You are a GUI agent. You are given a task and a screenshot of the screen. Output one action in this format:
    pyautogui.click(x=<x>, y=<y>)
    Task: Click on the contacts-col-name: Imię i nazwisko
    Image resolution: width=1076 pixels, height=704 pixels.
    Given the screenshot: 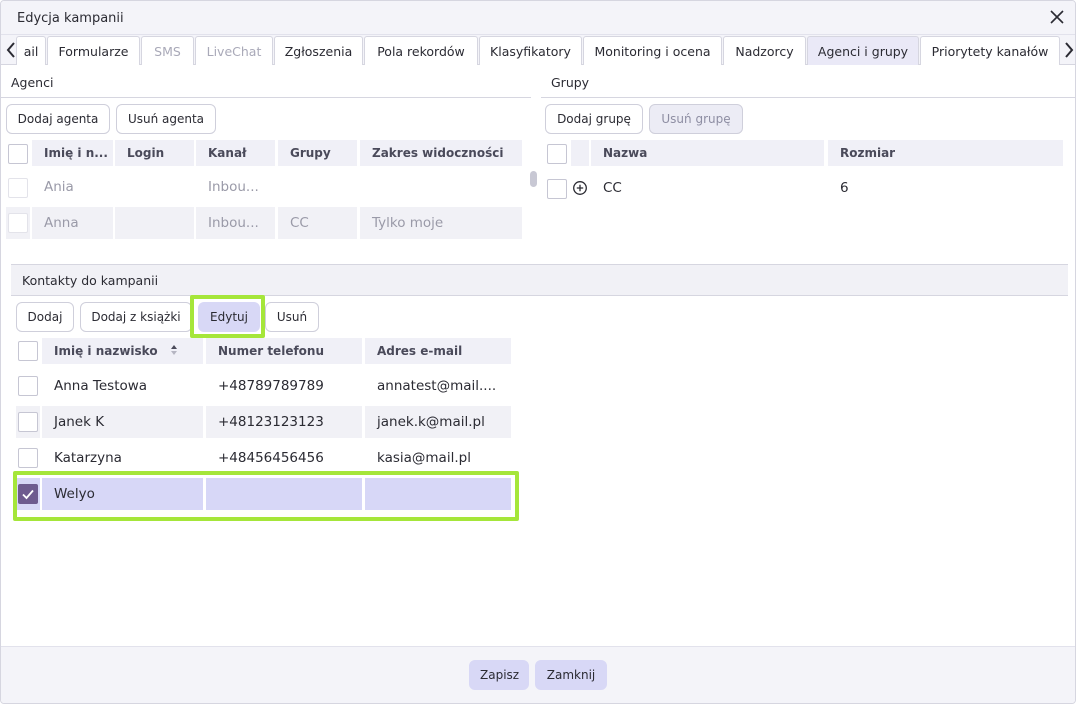 What is the action you would take?
    pyautogui.click(x=122, y=351)
    